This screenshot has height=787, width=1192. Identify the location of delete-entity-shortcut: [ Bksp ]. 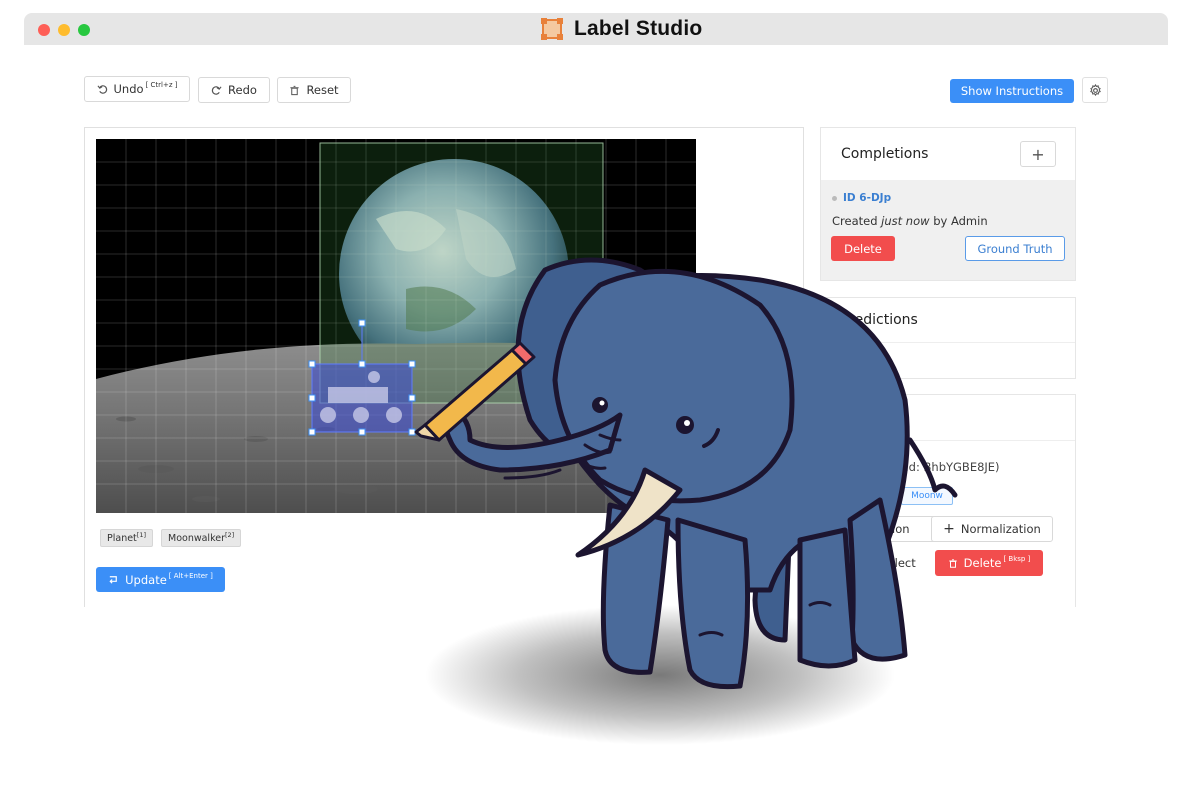
(1017, 559).